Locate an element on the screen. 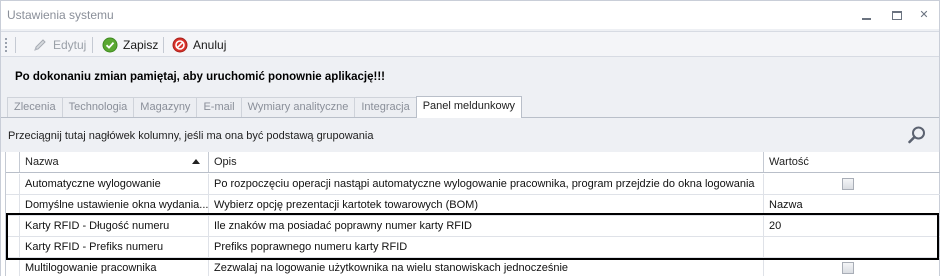  tab-email: E-mail is located at coordinates (219, 107).